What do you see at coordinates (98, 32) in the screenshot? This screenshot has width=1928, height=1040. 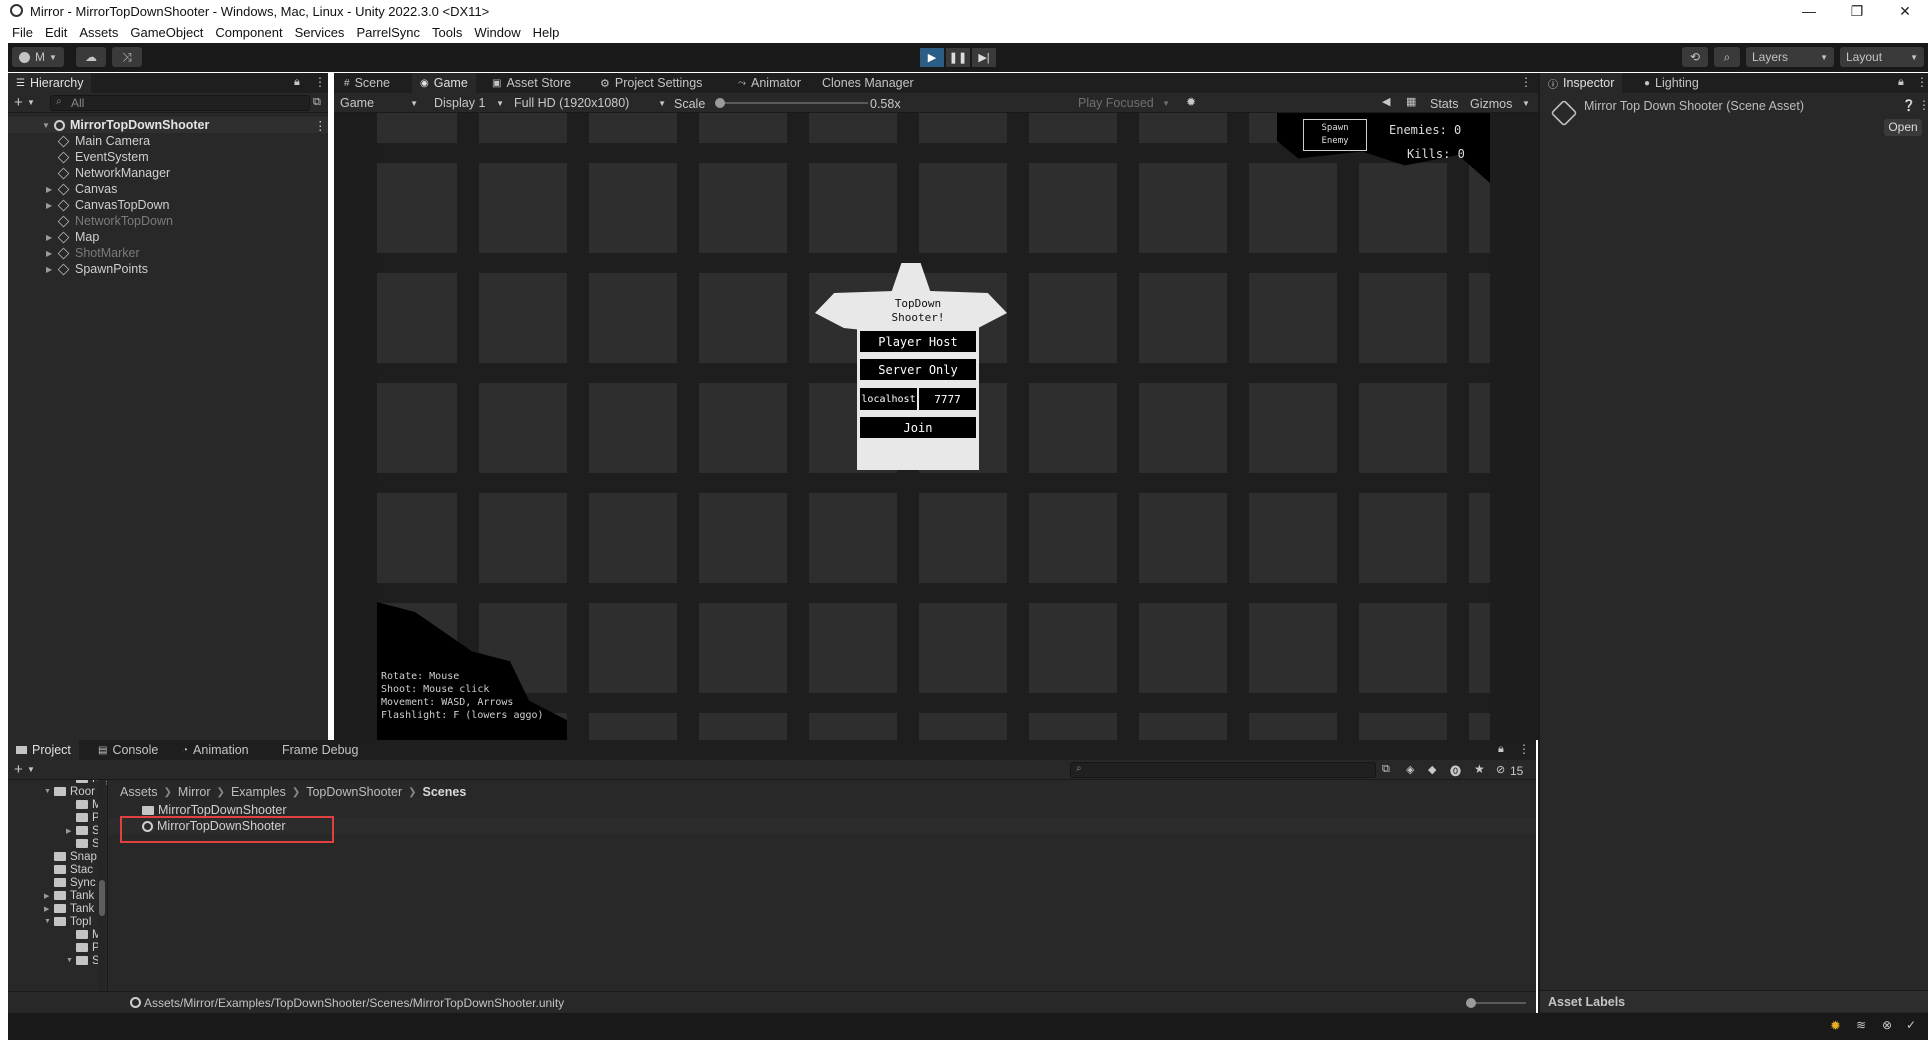 I see `menu-assets: Assets` at bounding box center [98, 32].